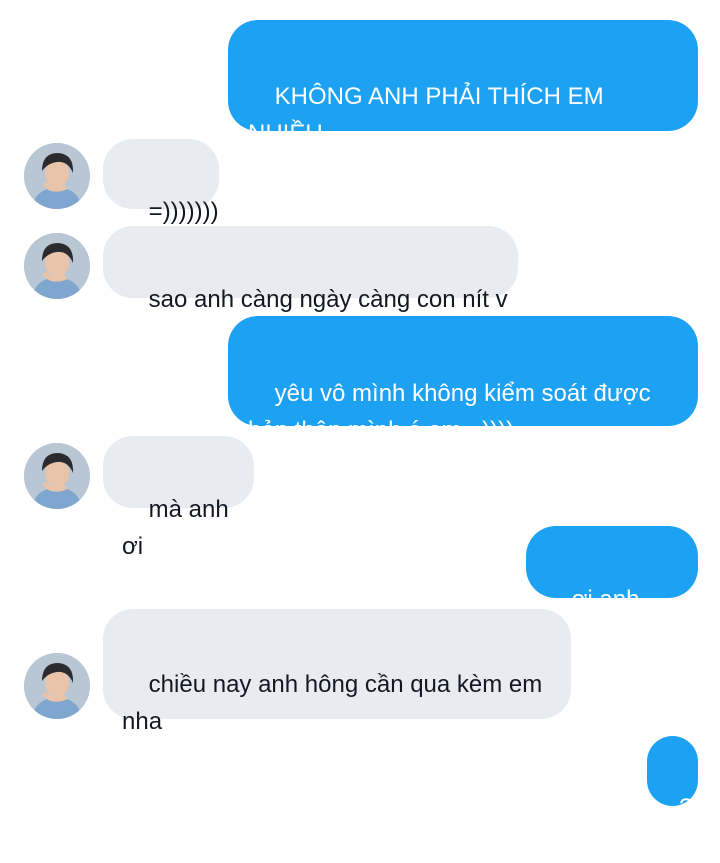  I want to click on incoming-message: chiều nay anh hông cần qua kèm em nha, so click(337, 672).